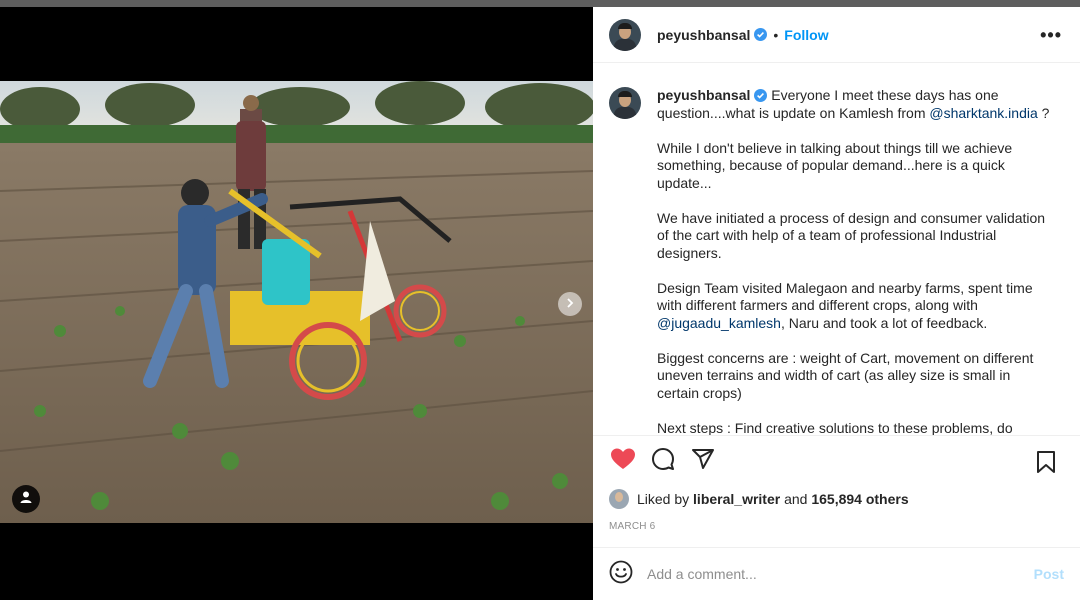 The height and width of the screenshot is (600, 1080). What do you see at coordinates (983, 113) in the screenshot?
I see `mention-link: @sharktank.india` at bounding box center [983, 113].